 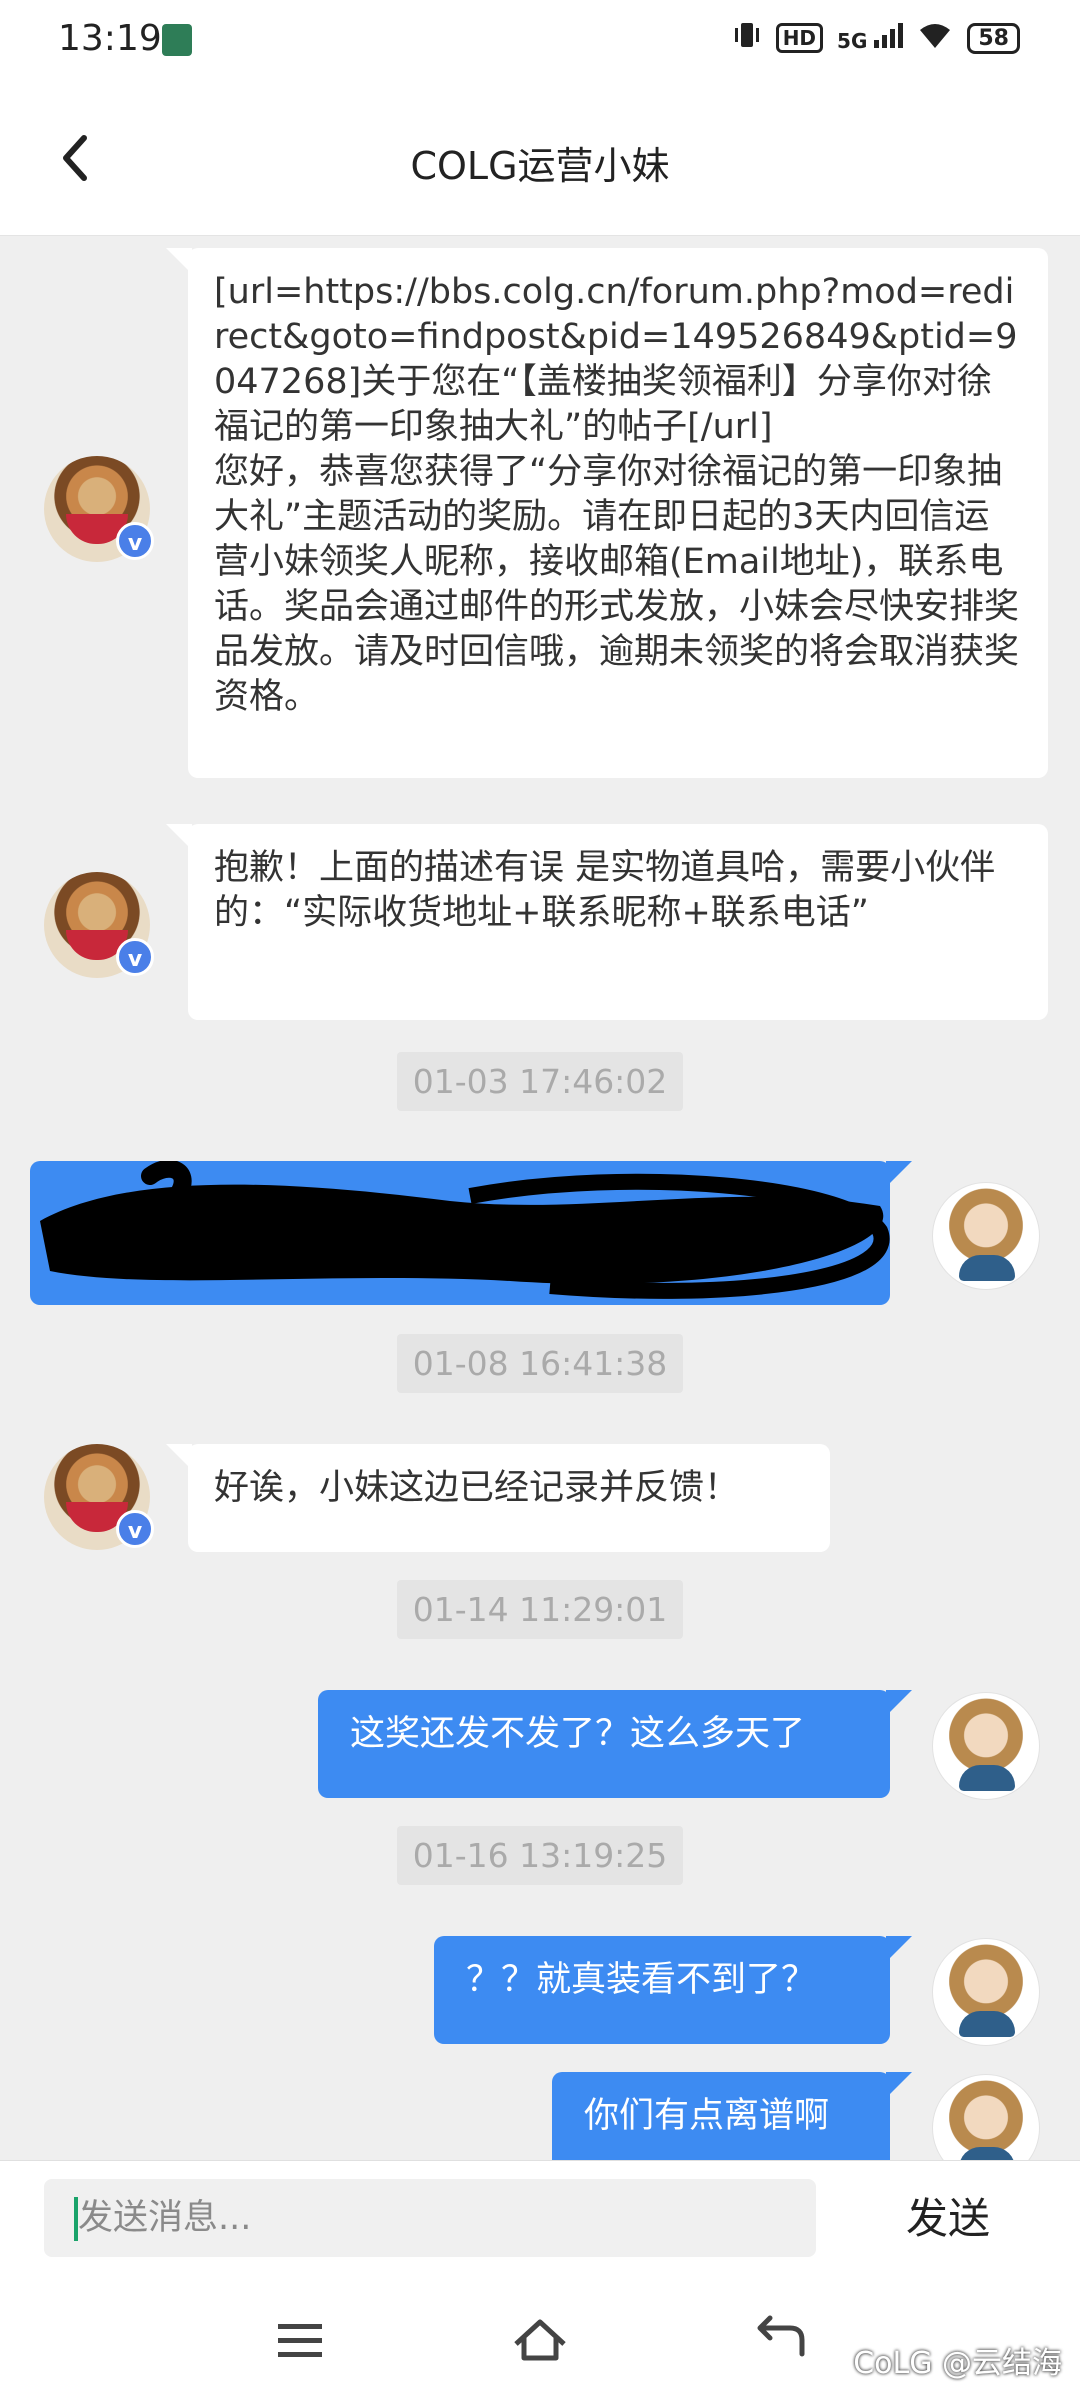 I want to click on watermark: CoLG @云结海, so click(x=957, y=2363).